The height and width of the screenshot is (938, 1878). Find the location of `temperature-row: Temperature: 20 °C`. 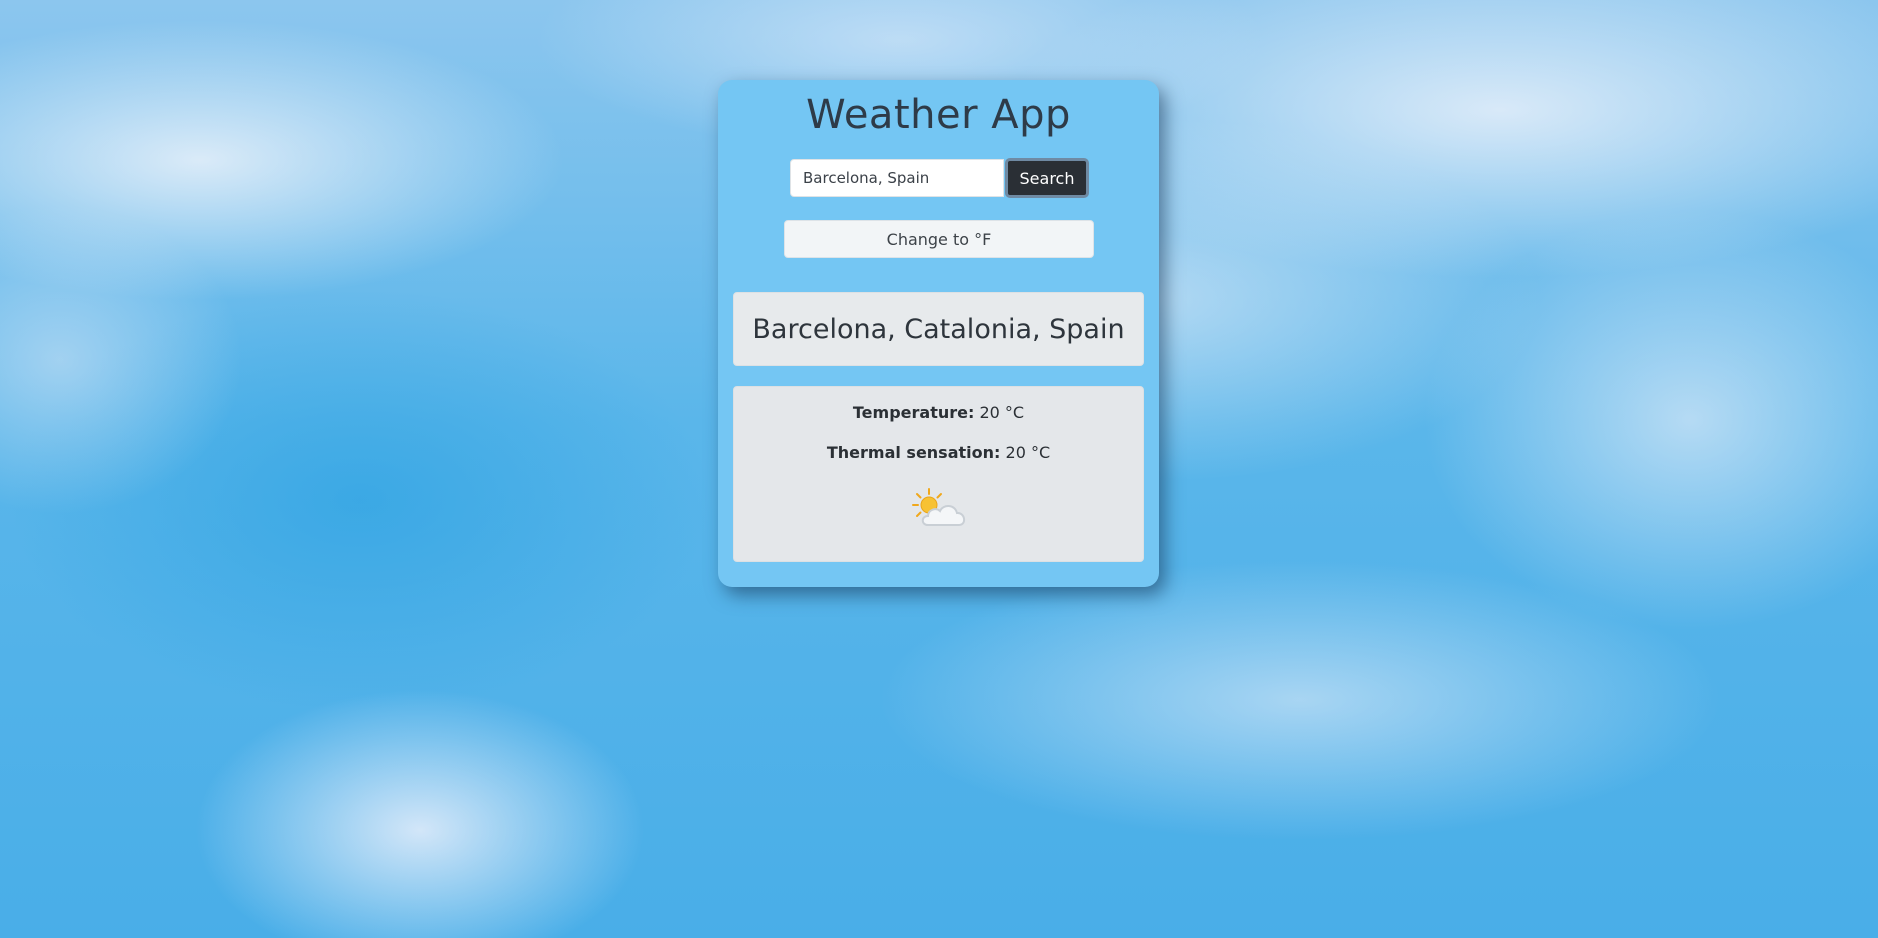

temperature-row: Temperature: 20 °C is located at coordinates (938, 412).